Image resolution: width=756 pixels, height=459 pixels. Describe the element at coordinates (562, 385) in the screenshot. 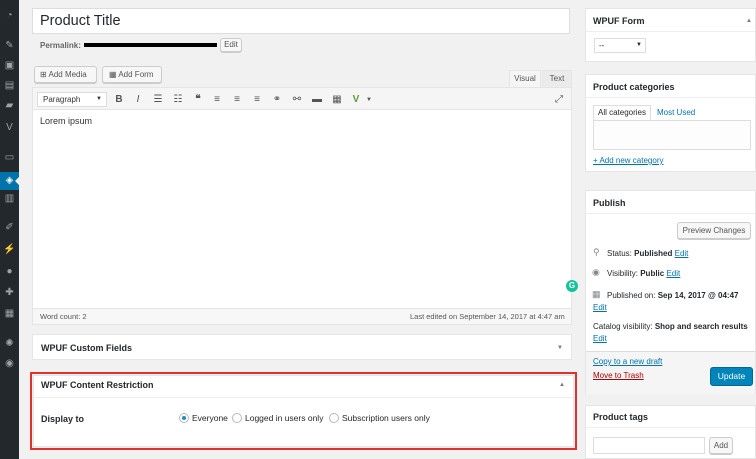

I see `content-restriction-toggle-icon: ▲` at that location.